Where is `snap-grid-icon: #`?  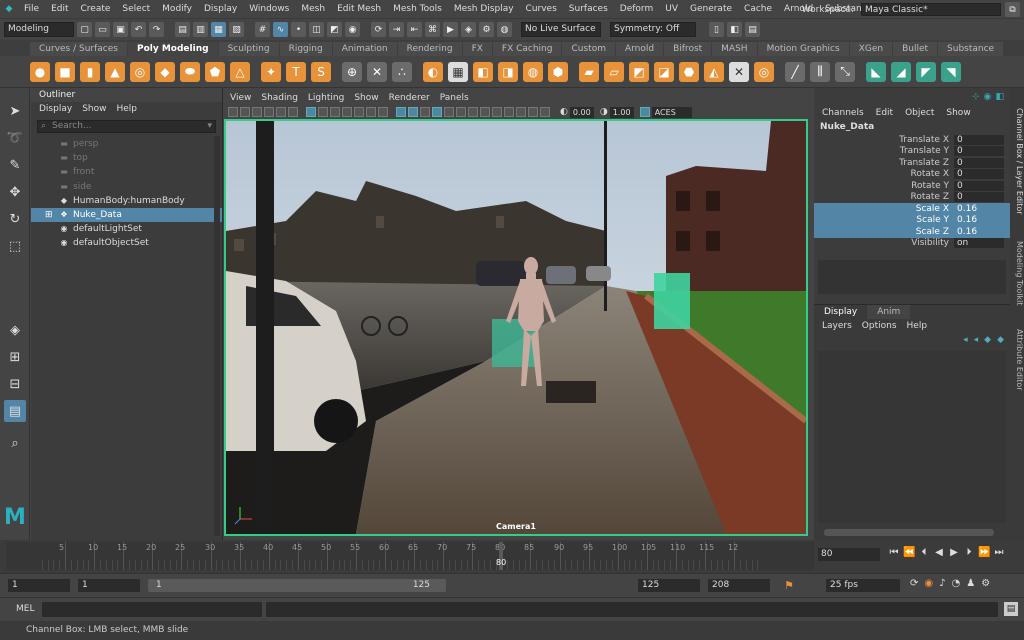
snap-grid-icon: # is located at coordinates (262, 29).